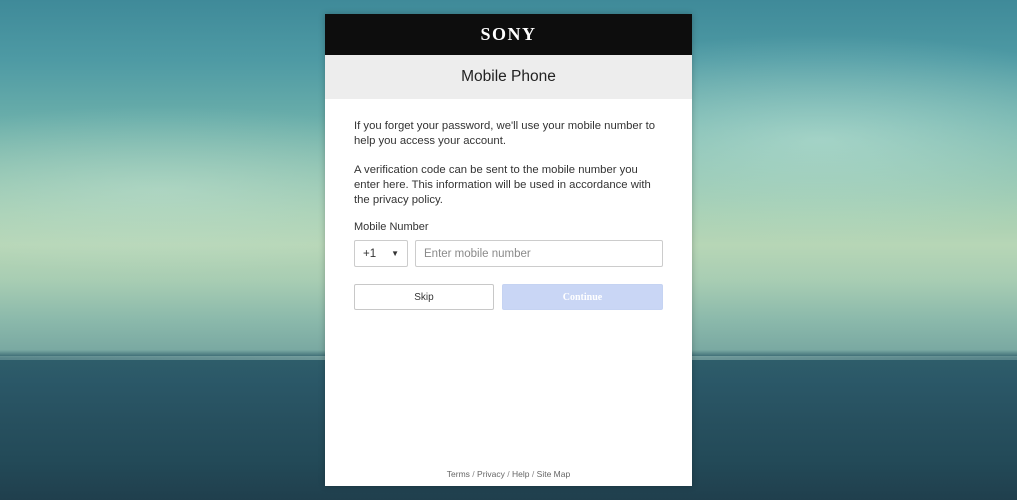 The width and height of the screenshot is (1017, 500). I want to click on continue-button: Continue, so click(582, 297).